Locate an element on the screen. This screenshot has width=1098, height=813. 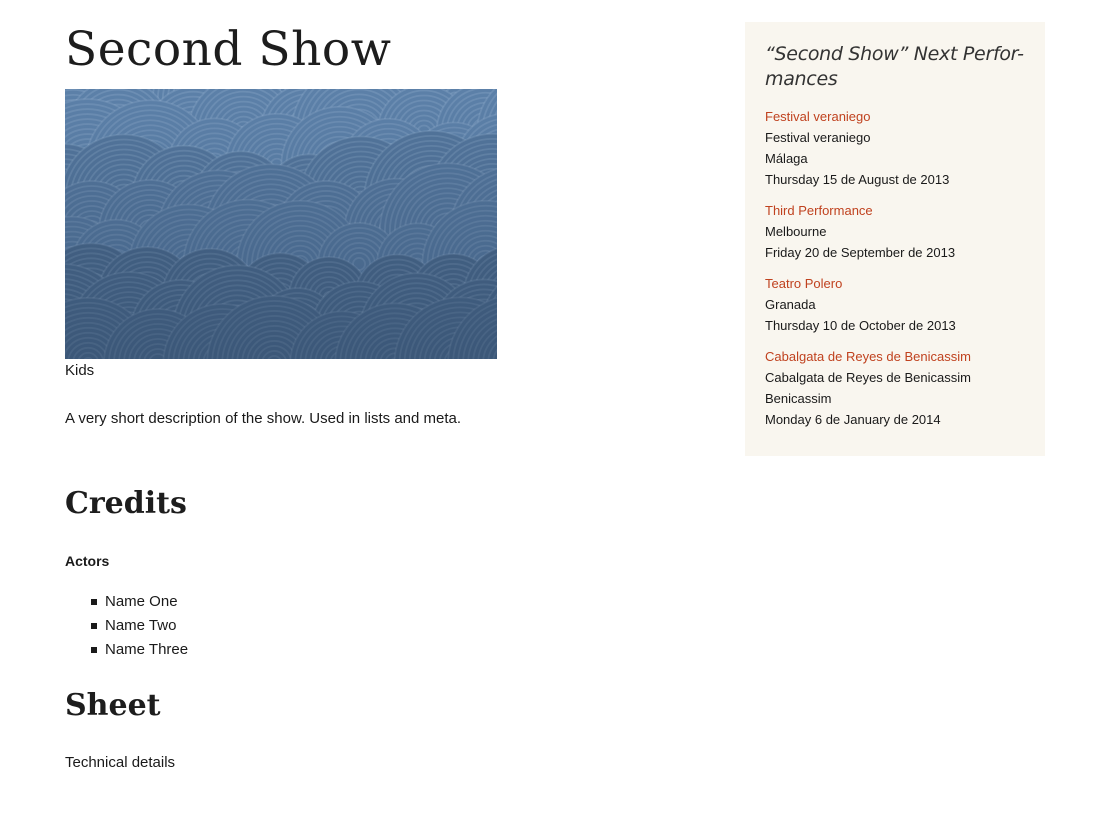
sidebar-title-line1: “Second Show” Next Perfor- is located at coordinates (894, 54).